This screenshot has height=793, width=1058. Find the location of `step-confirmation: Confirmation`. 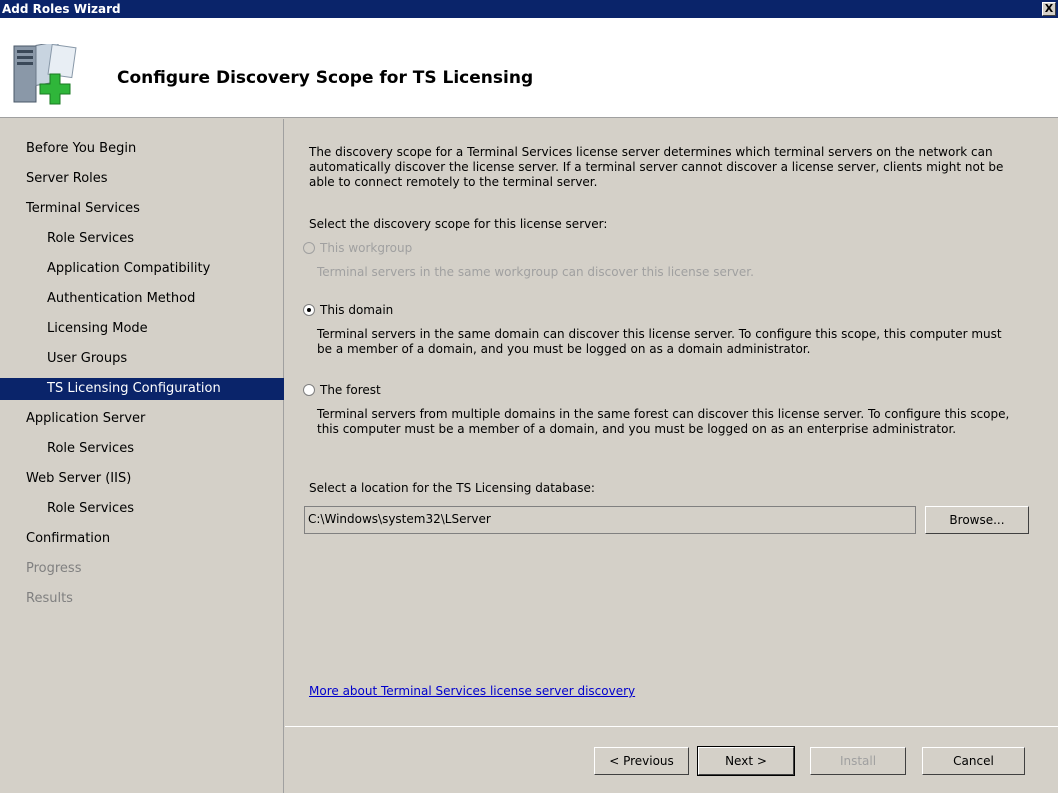

step-confirmation: Confirmation is located at coordinates (142, 539).